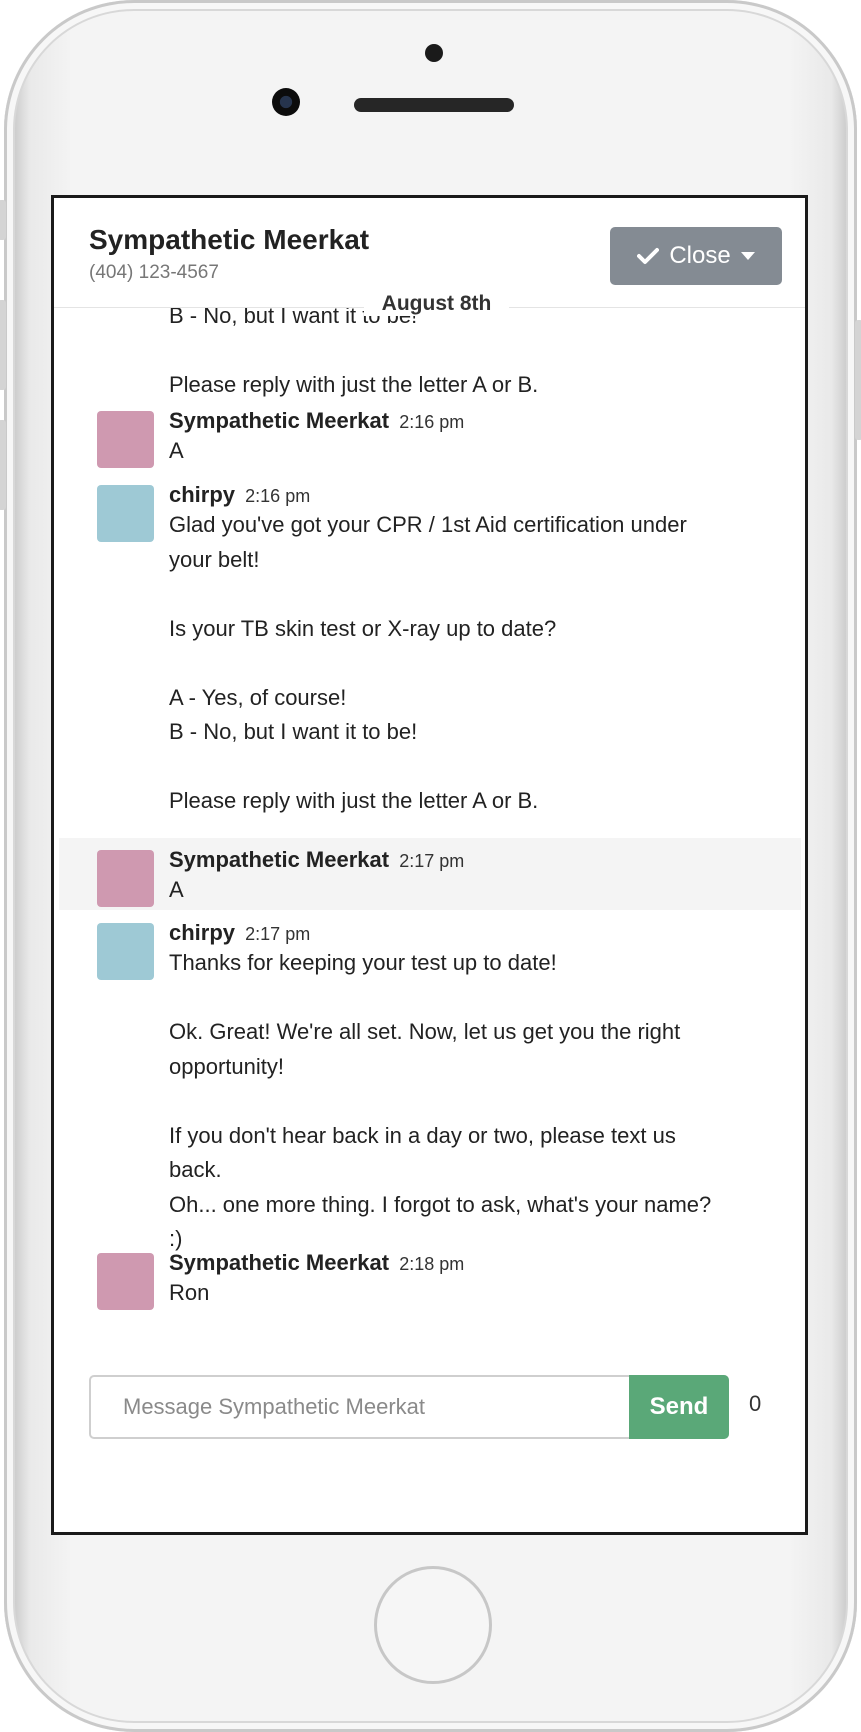 The width and height of the screenshot is (861, 1732). What do you see at coordinates (430, 874) in the screenshot?
I see `message-item-highlighted: Sympathetic Meerkat 2:17 pm A` at bounding box center [430, 874].